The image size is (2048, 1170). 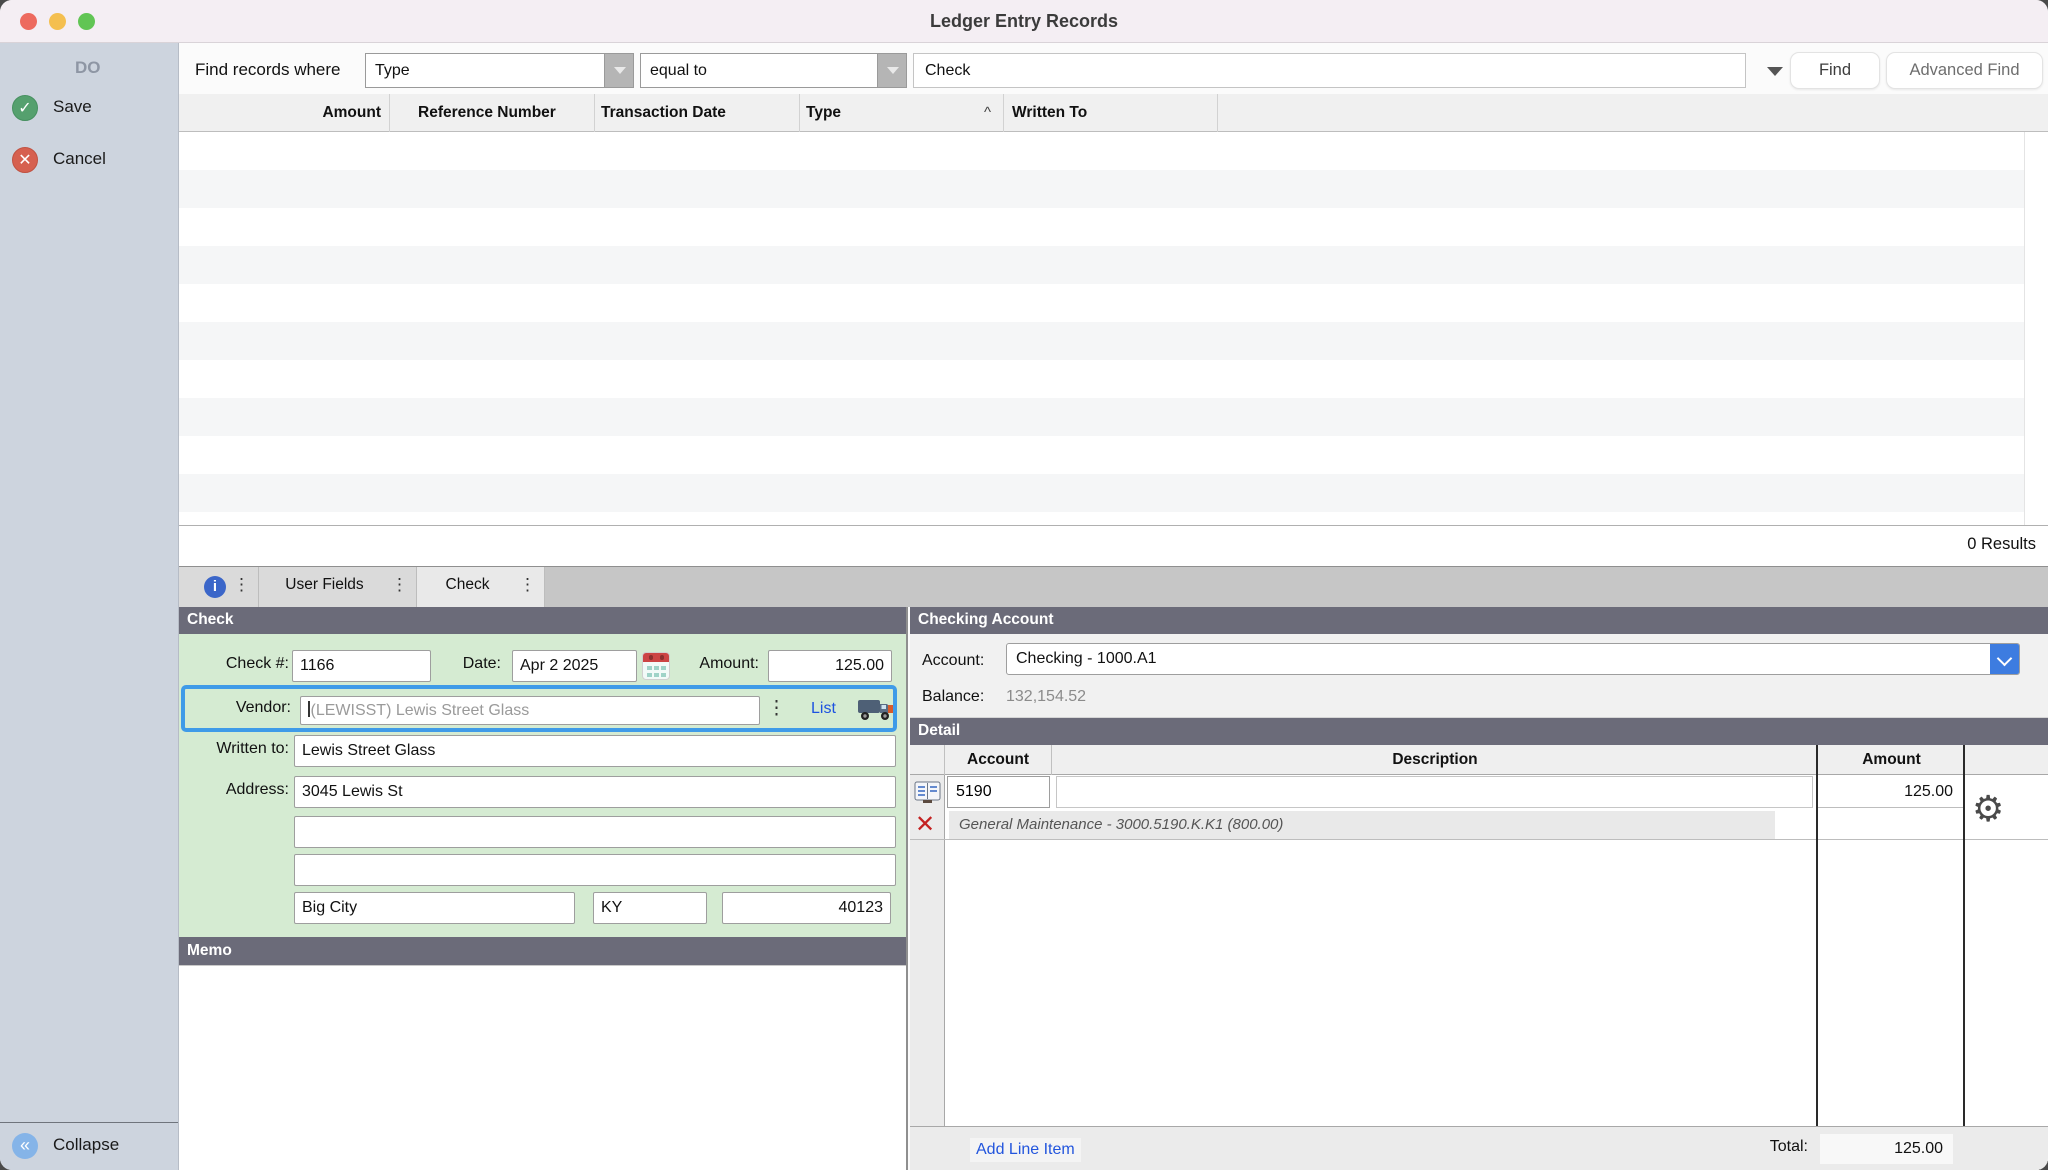 I want to click on address-line1-input: 3045 Lewis St, so click(x=595, y=792).